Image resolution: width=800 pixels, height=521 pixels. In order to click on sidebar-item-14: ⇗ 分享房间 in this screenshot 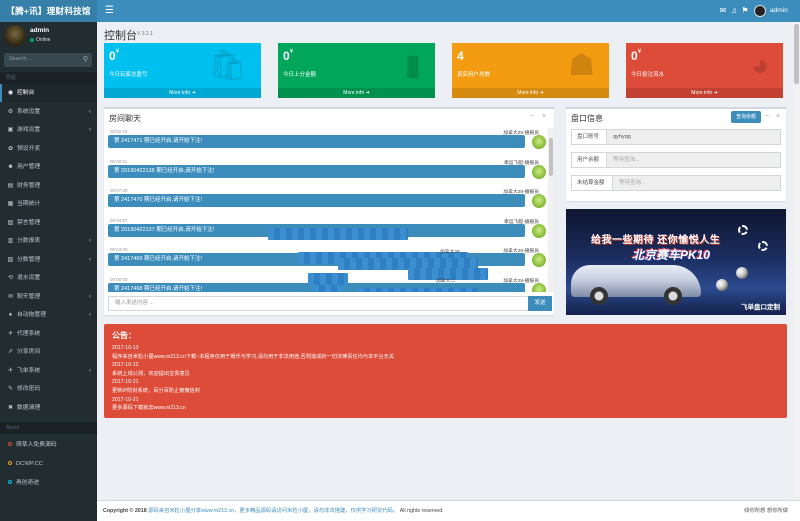, I will do `click(48, 352)`.